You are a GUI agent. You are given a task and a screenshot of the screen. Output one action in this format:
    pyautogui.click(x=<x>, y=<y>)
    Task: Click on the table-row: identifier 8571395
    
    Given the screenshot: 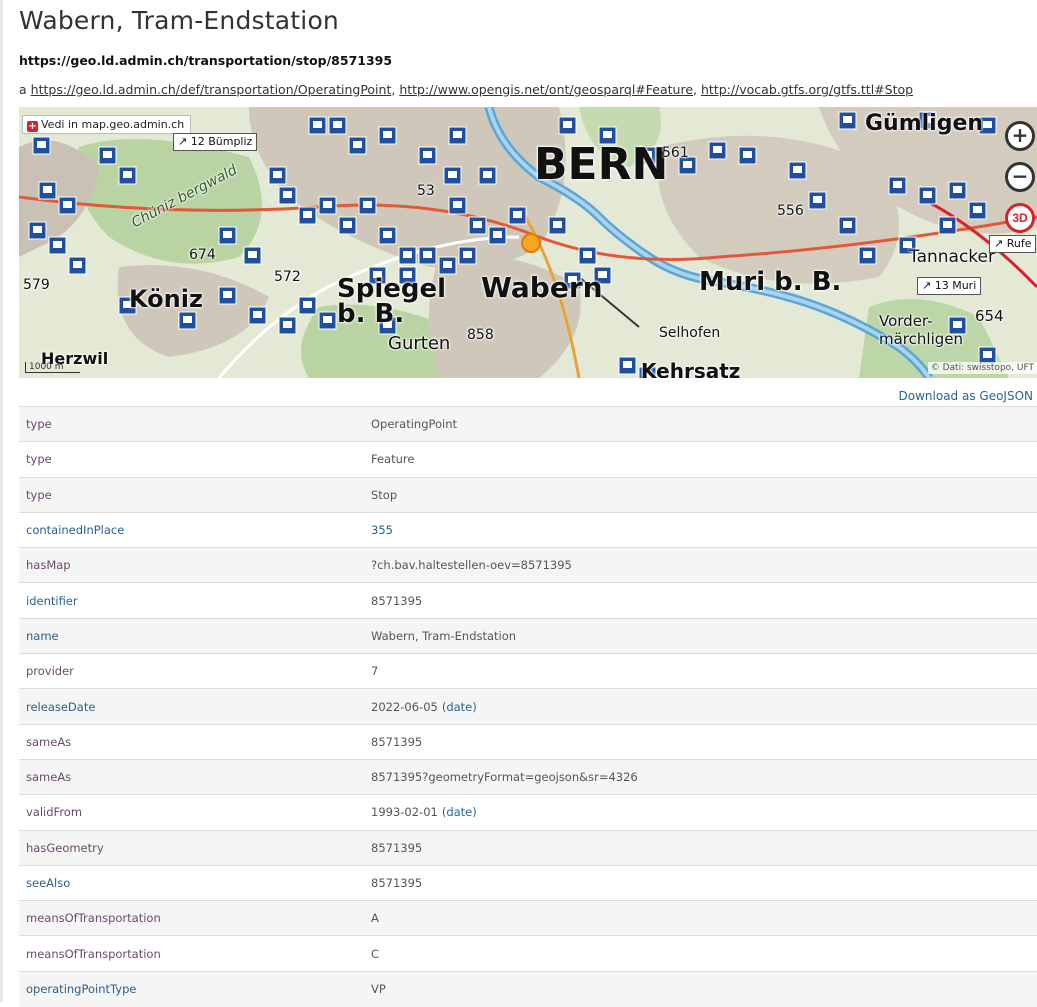 What is the action you would take?
    pyautogui.click(x=528, y=600)
    